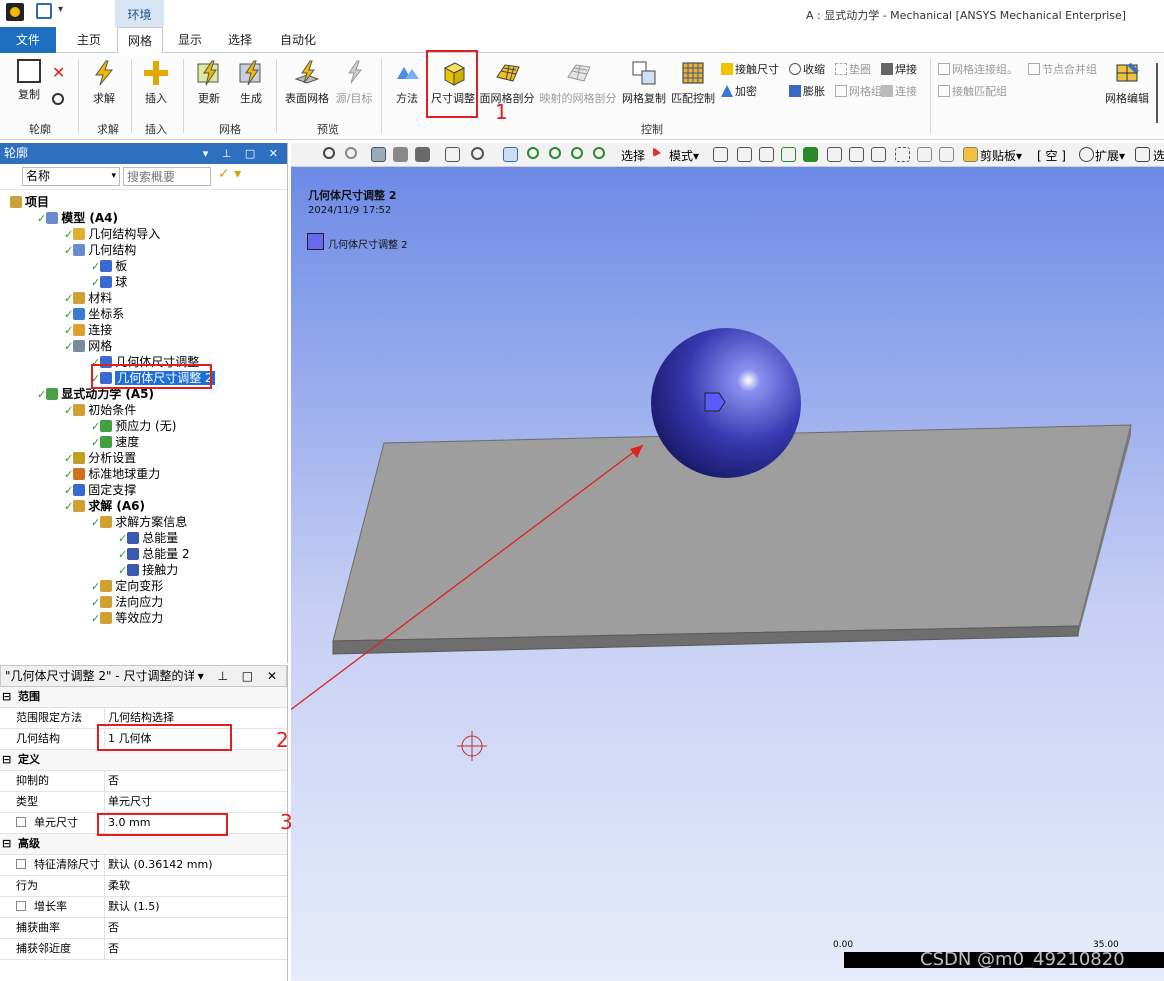 This screenshot has height=981, width=1164. I want to click on shaded-view-icon, so click(400, 154).